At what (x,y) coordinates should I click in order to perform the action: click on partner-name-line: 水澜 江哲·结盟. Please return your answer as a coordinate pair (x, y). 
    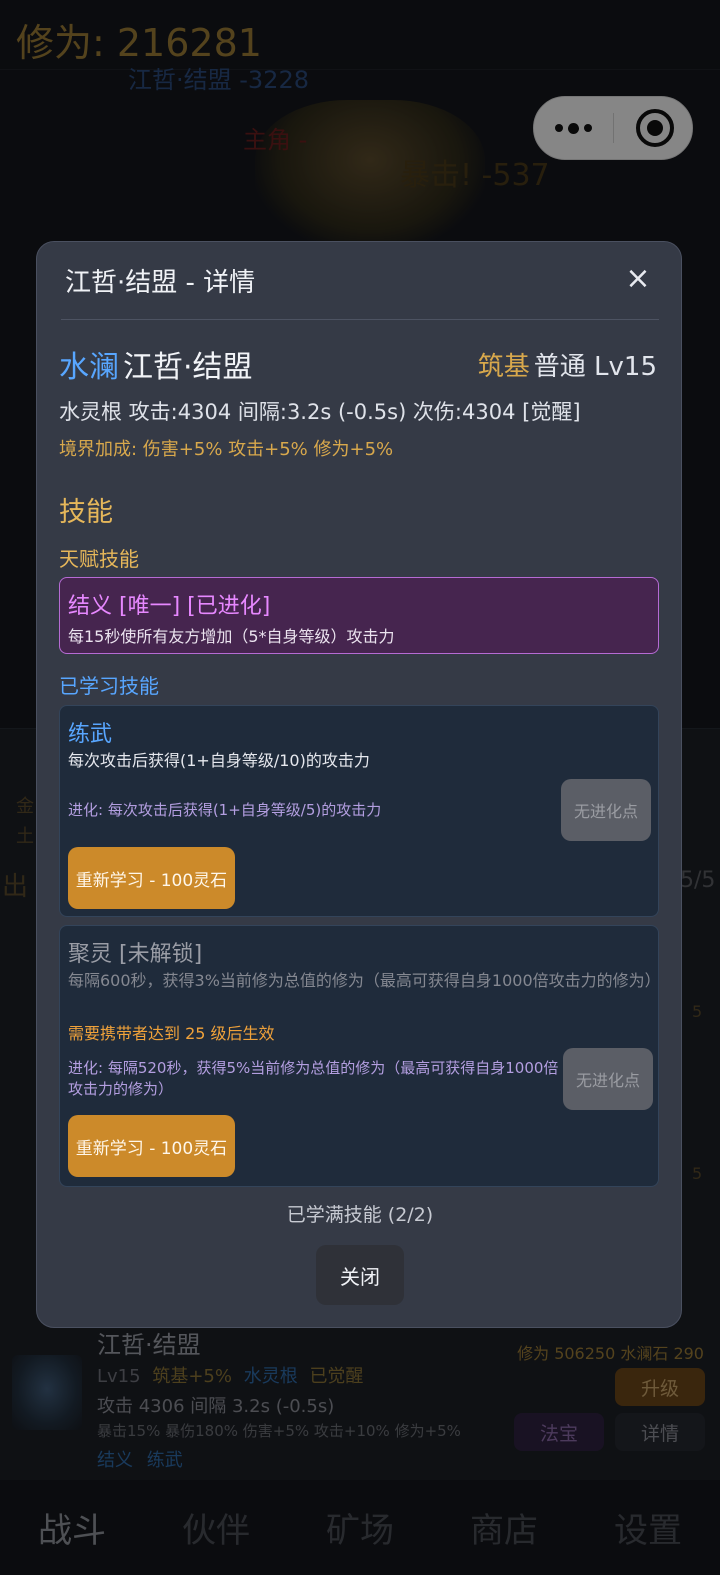
    Looking at the image, I should click on (156, 364).